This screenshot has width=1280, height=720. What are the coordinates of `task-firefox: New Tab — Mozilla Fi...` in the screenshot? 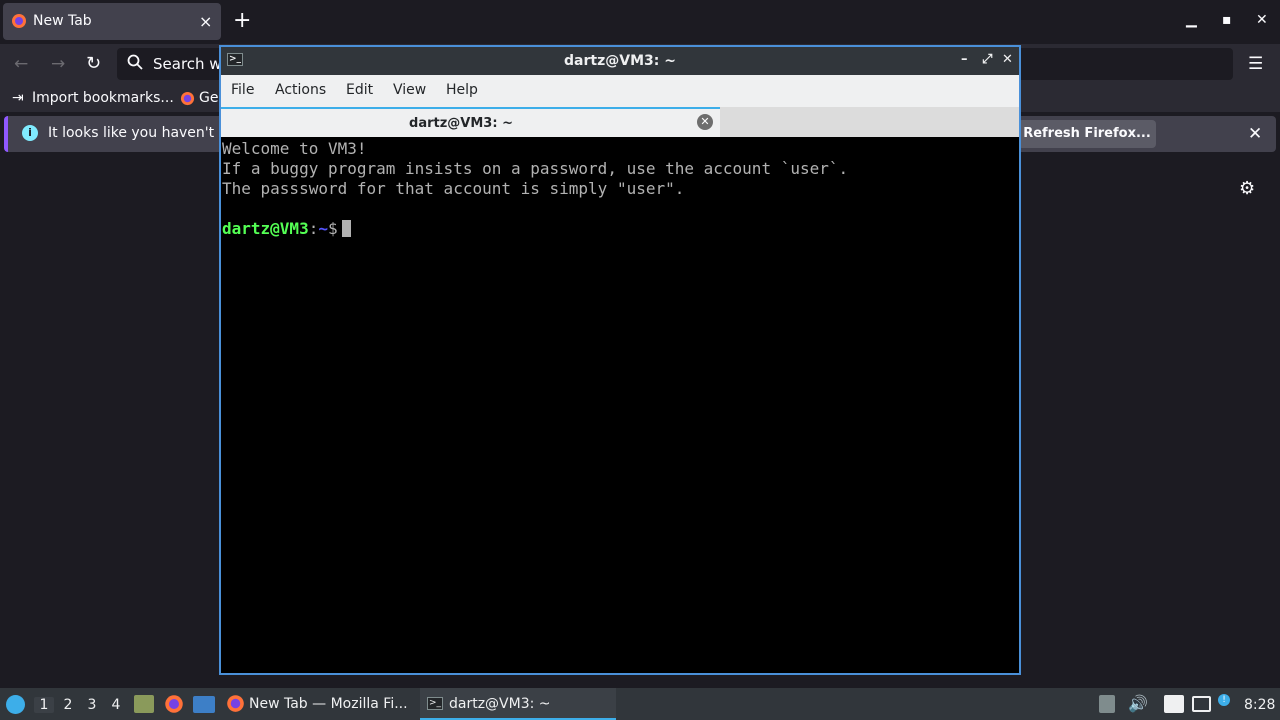 It's located at (318, 704).